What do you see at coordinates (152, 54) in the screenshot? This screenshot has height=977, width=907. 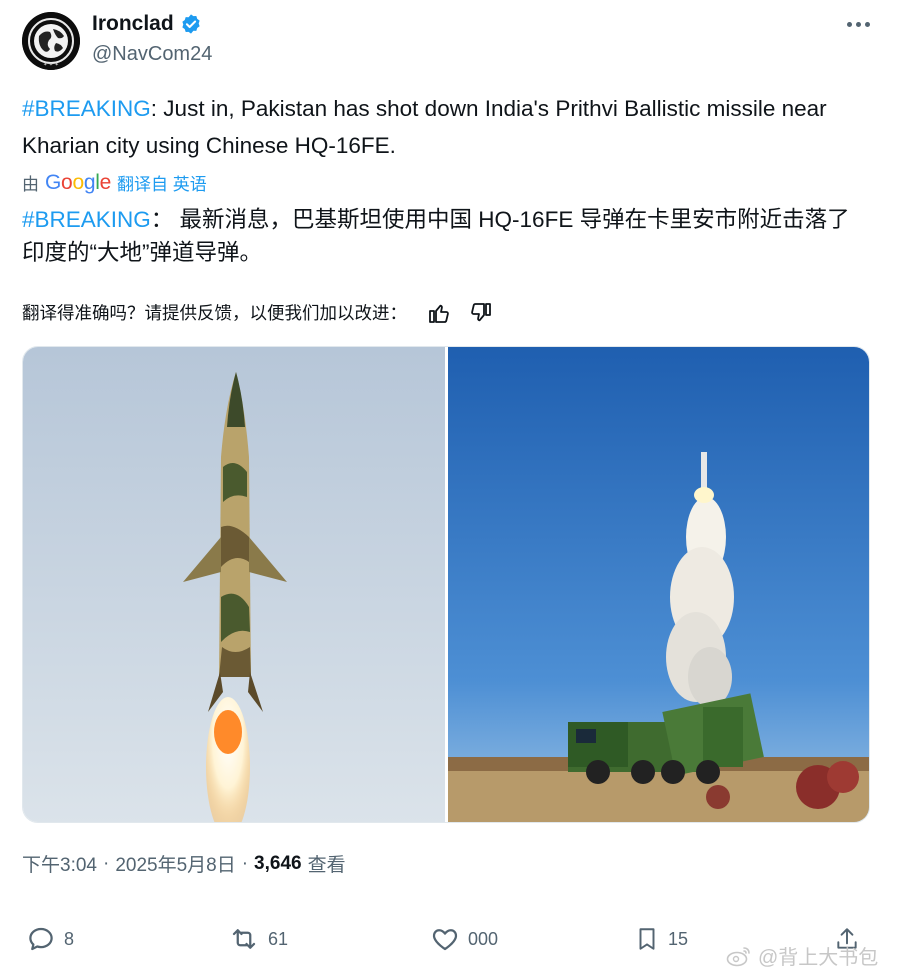 I see `user-handle: @NavCom24` at bounding box center [152, 54].